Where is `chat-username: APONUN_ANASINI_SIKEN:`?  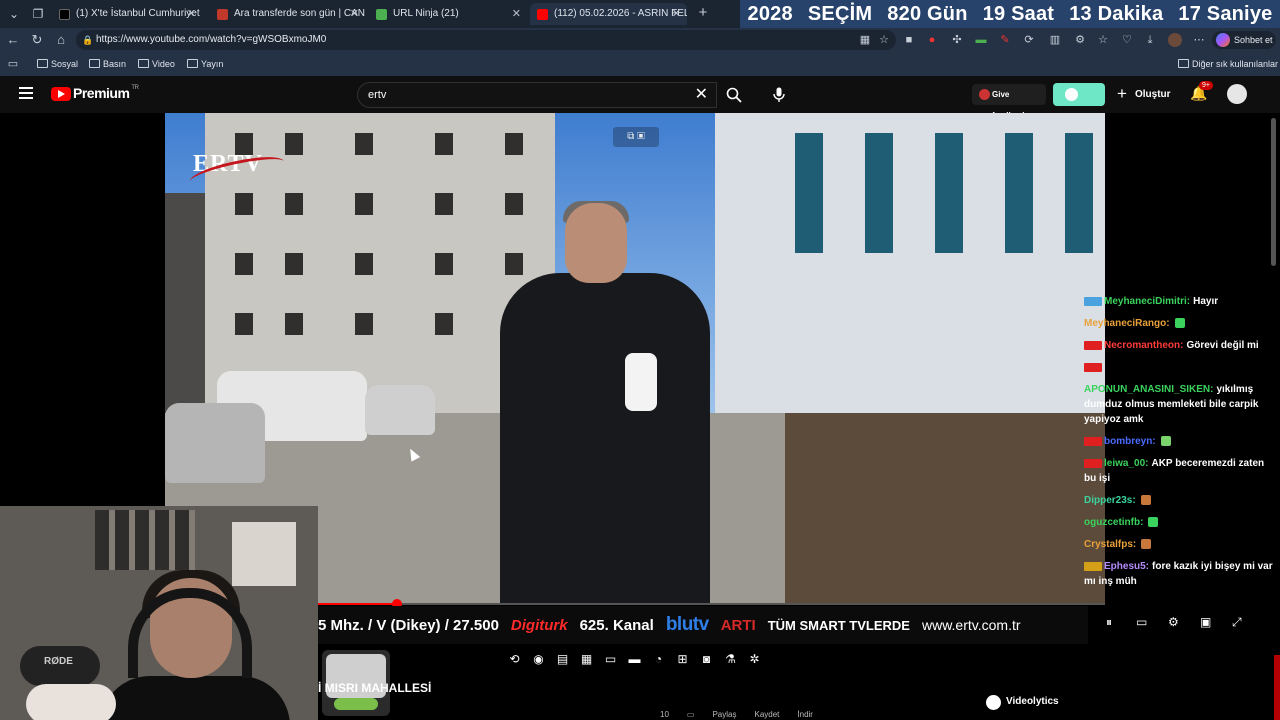 chat-username: APONUN_ANASINI_SIKEN: is located at coordinates (1148, 389).